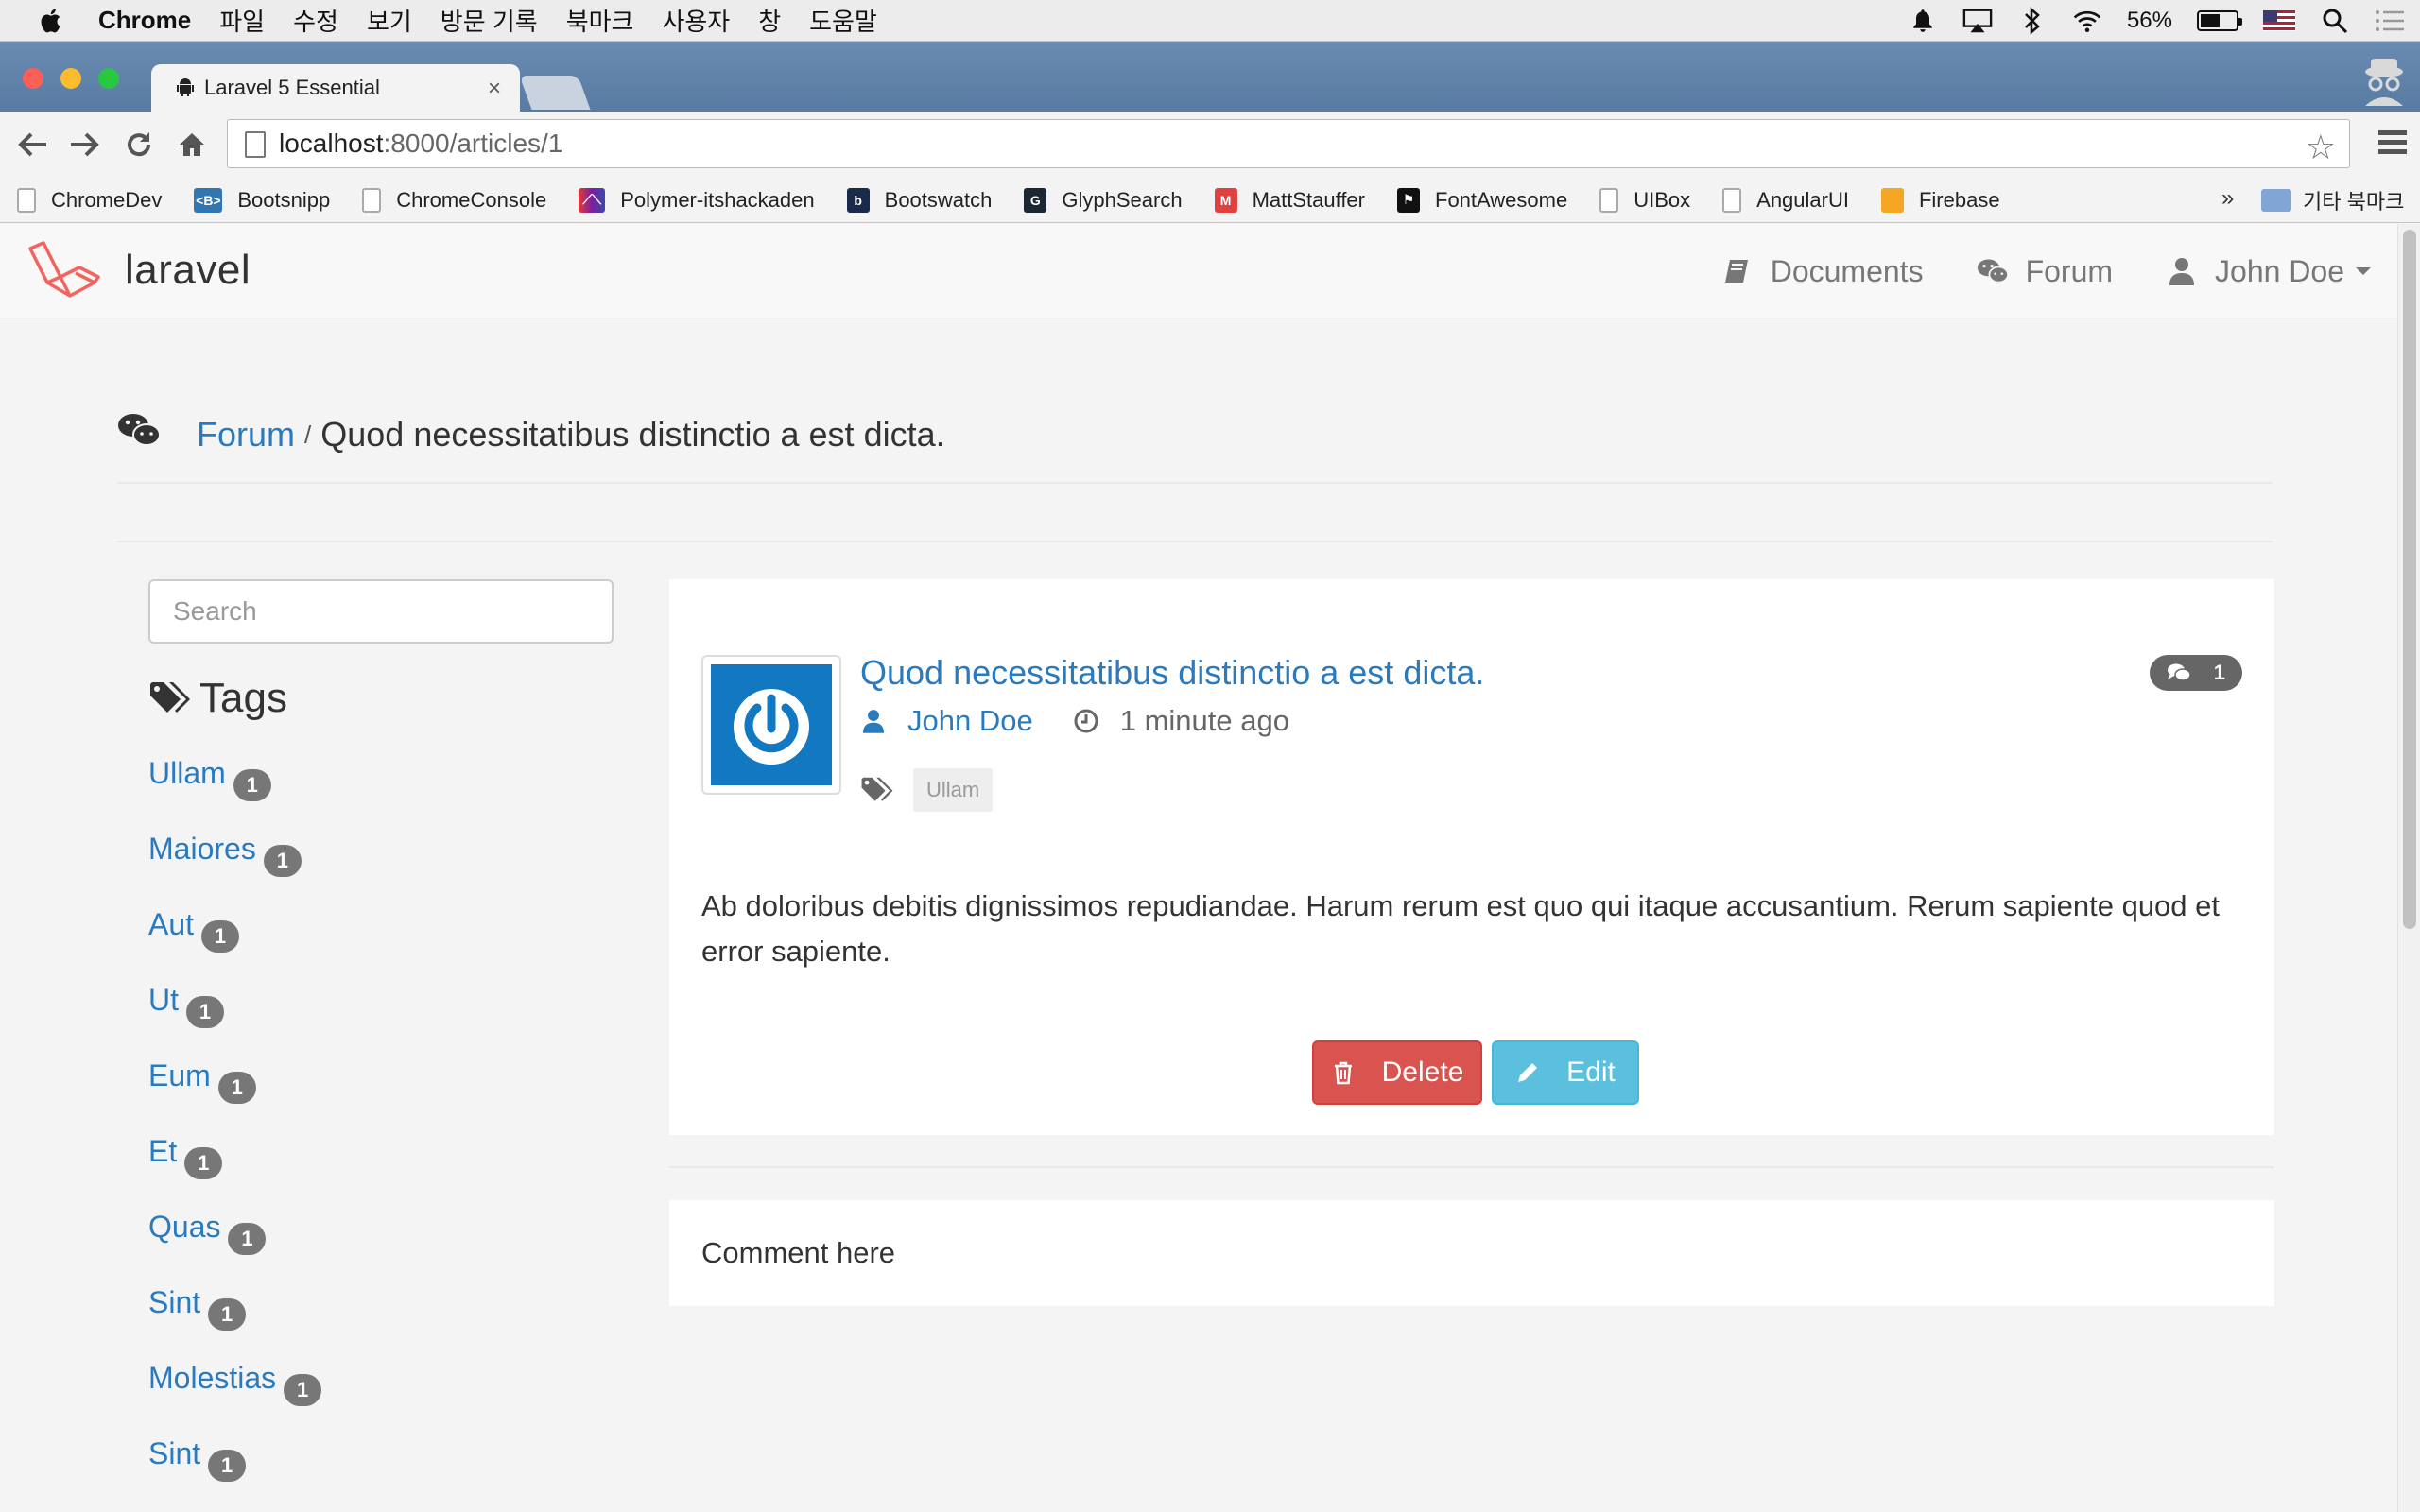  Describe the element at coordinates (769, 20) in the screenshot. I see `menu-window: 창` at that location.